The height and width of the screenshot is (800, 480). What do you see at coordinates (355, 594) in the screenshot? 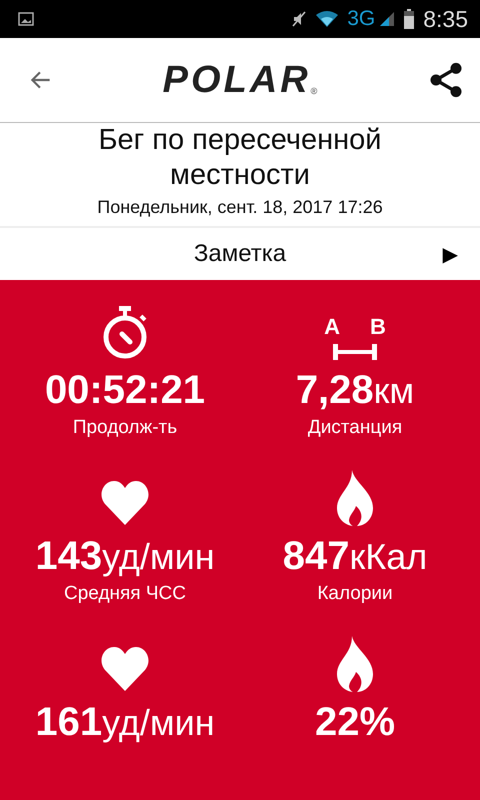
I see `metric-label: Калории` at bounding box center [355, 594].